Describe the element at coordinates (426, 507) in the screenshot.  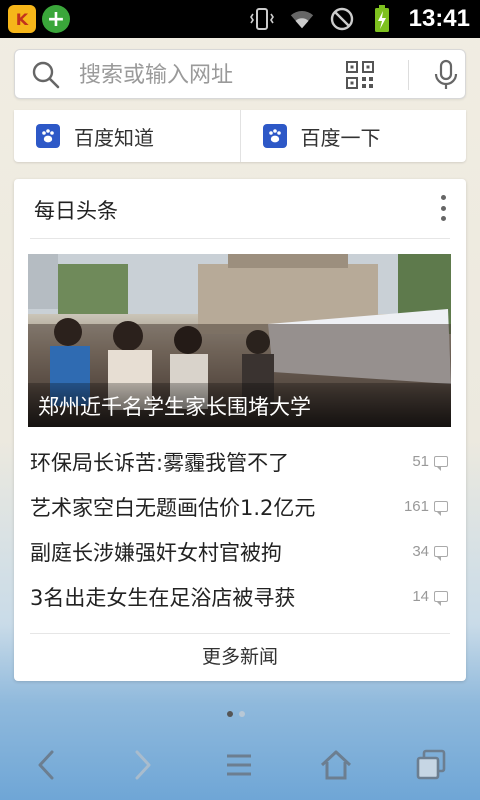
I see `comment-count: 161` at that location.